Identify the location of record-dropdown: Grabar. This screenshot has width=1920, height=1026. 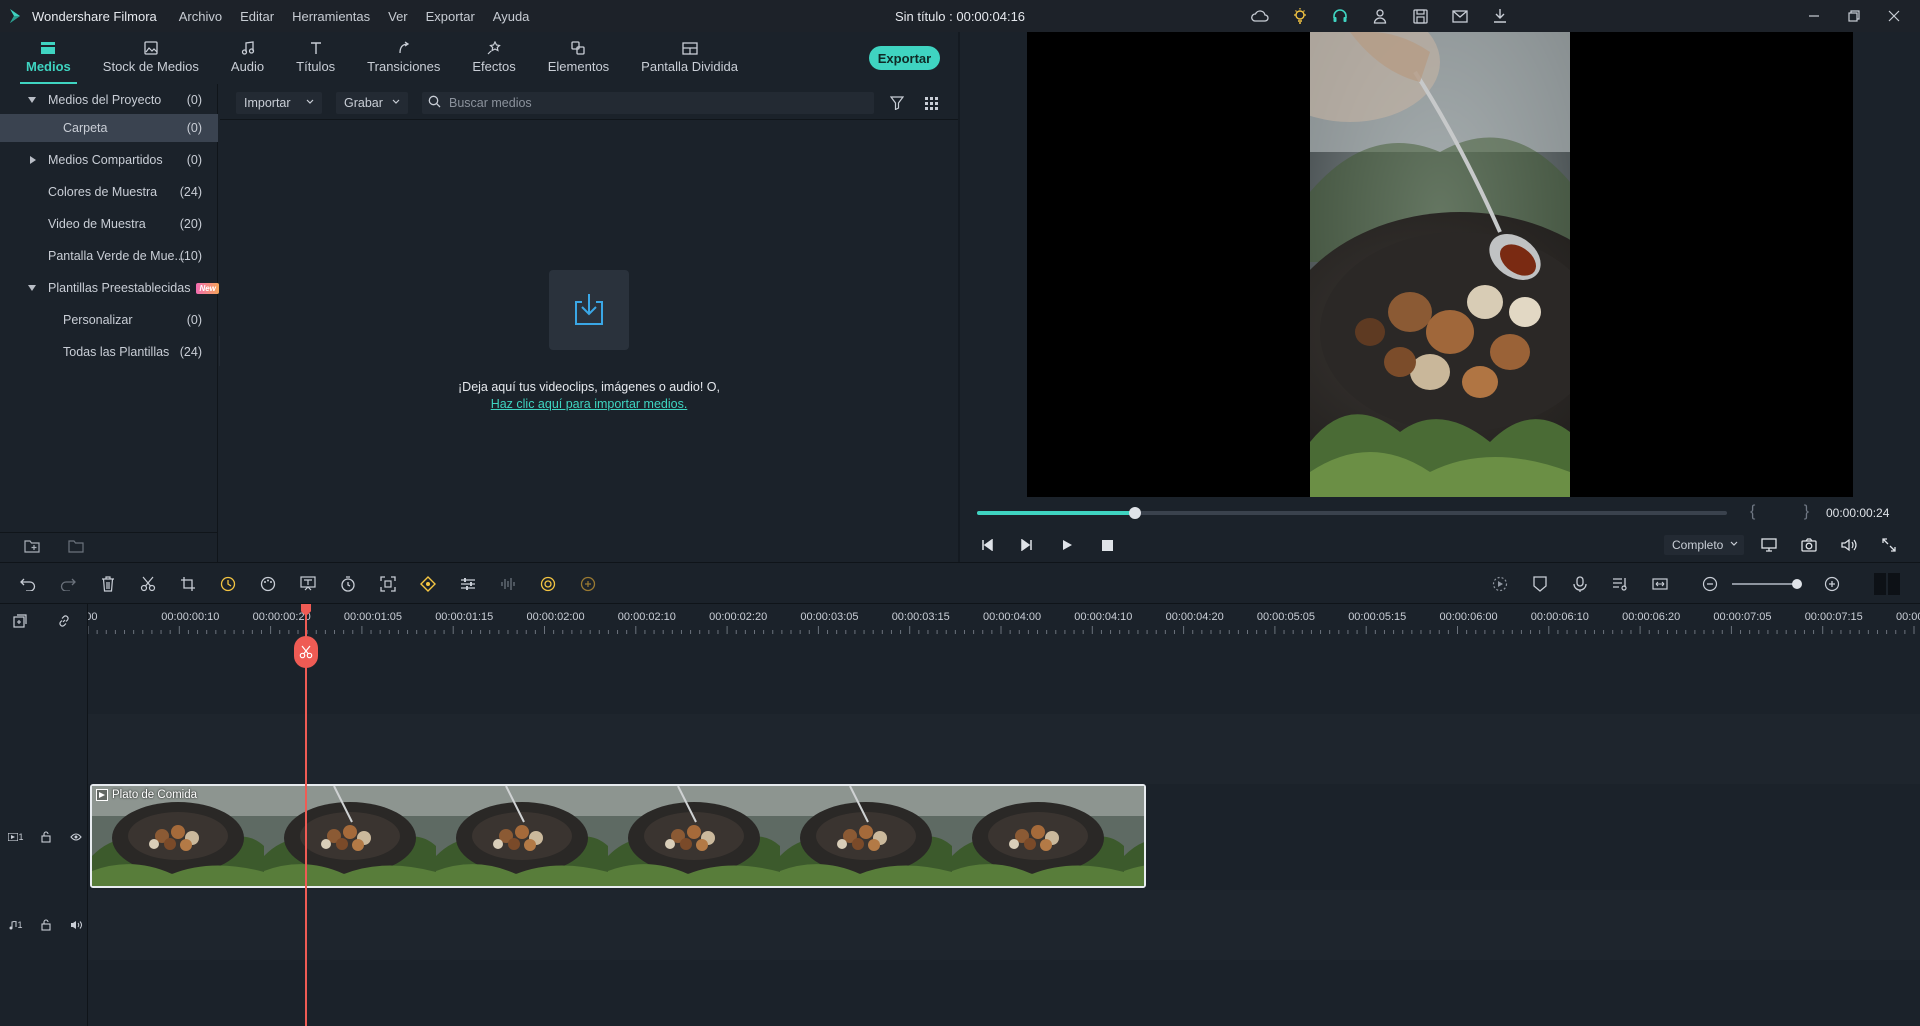
(372, 103).